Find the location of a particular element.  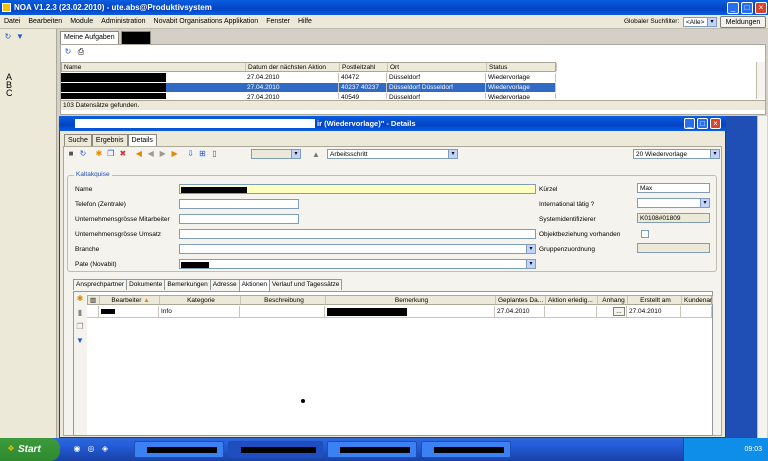

mitarbeiter-label: Unternehmensgrösse Mitarbeiter is located at coordinates (122, 219).